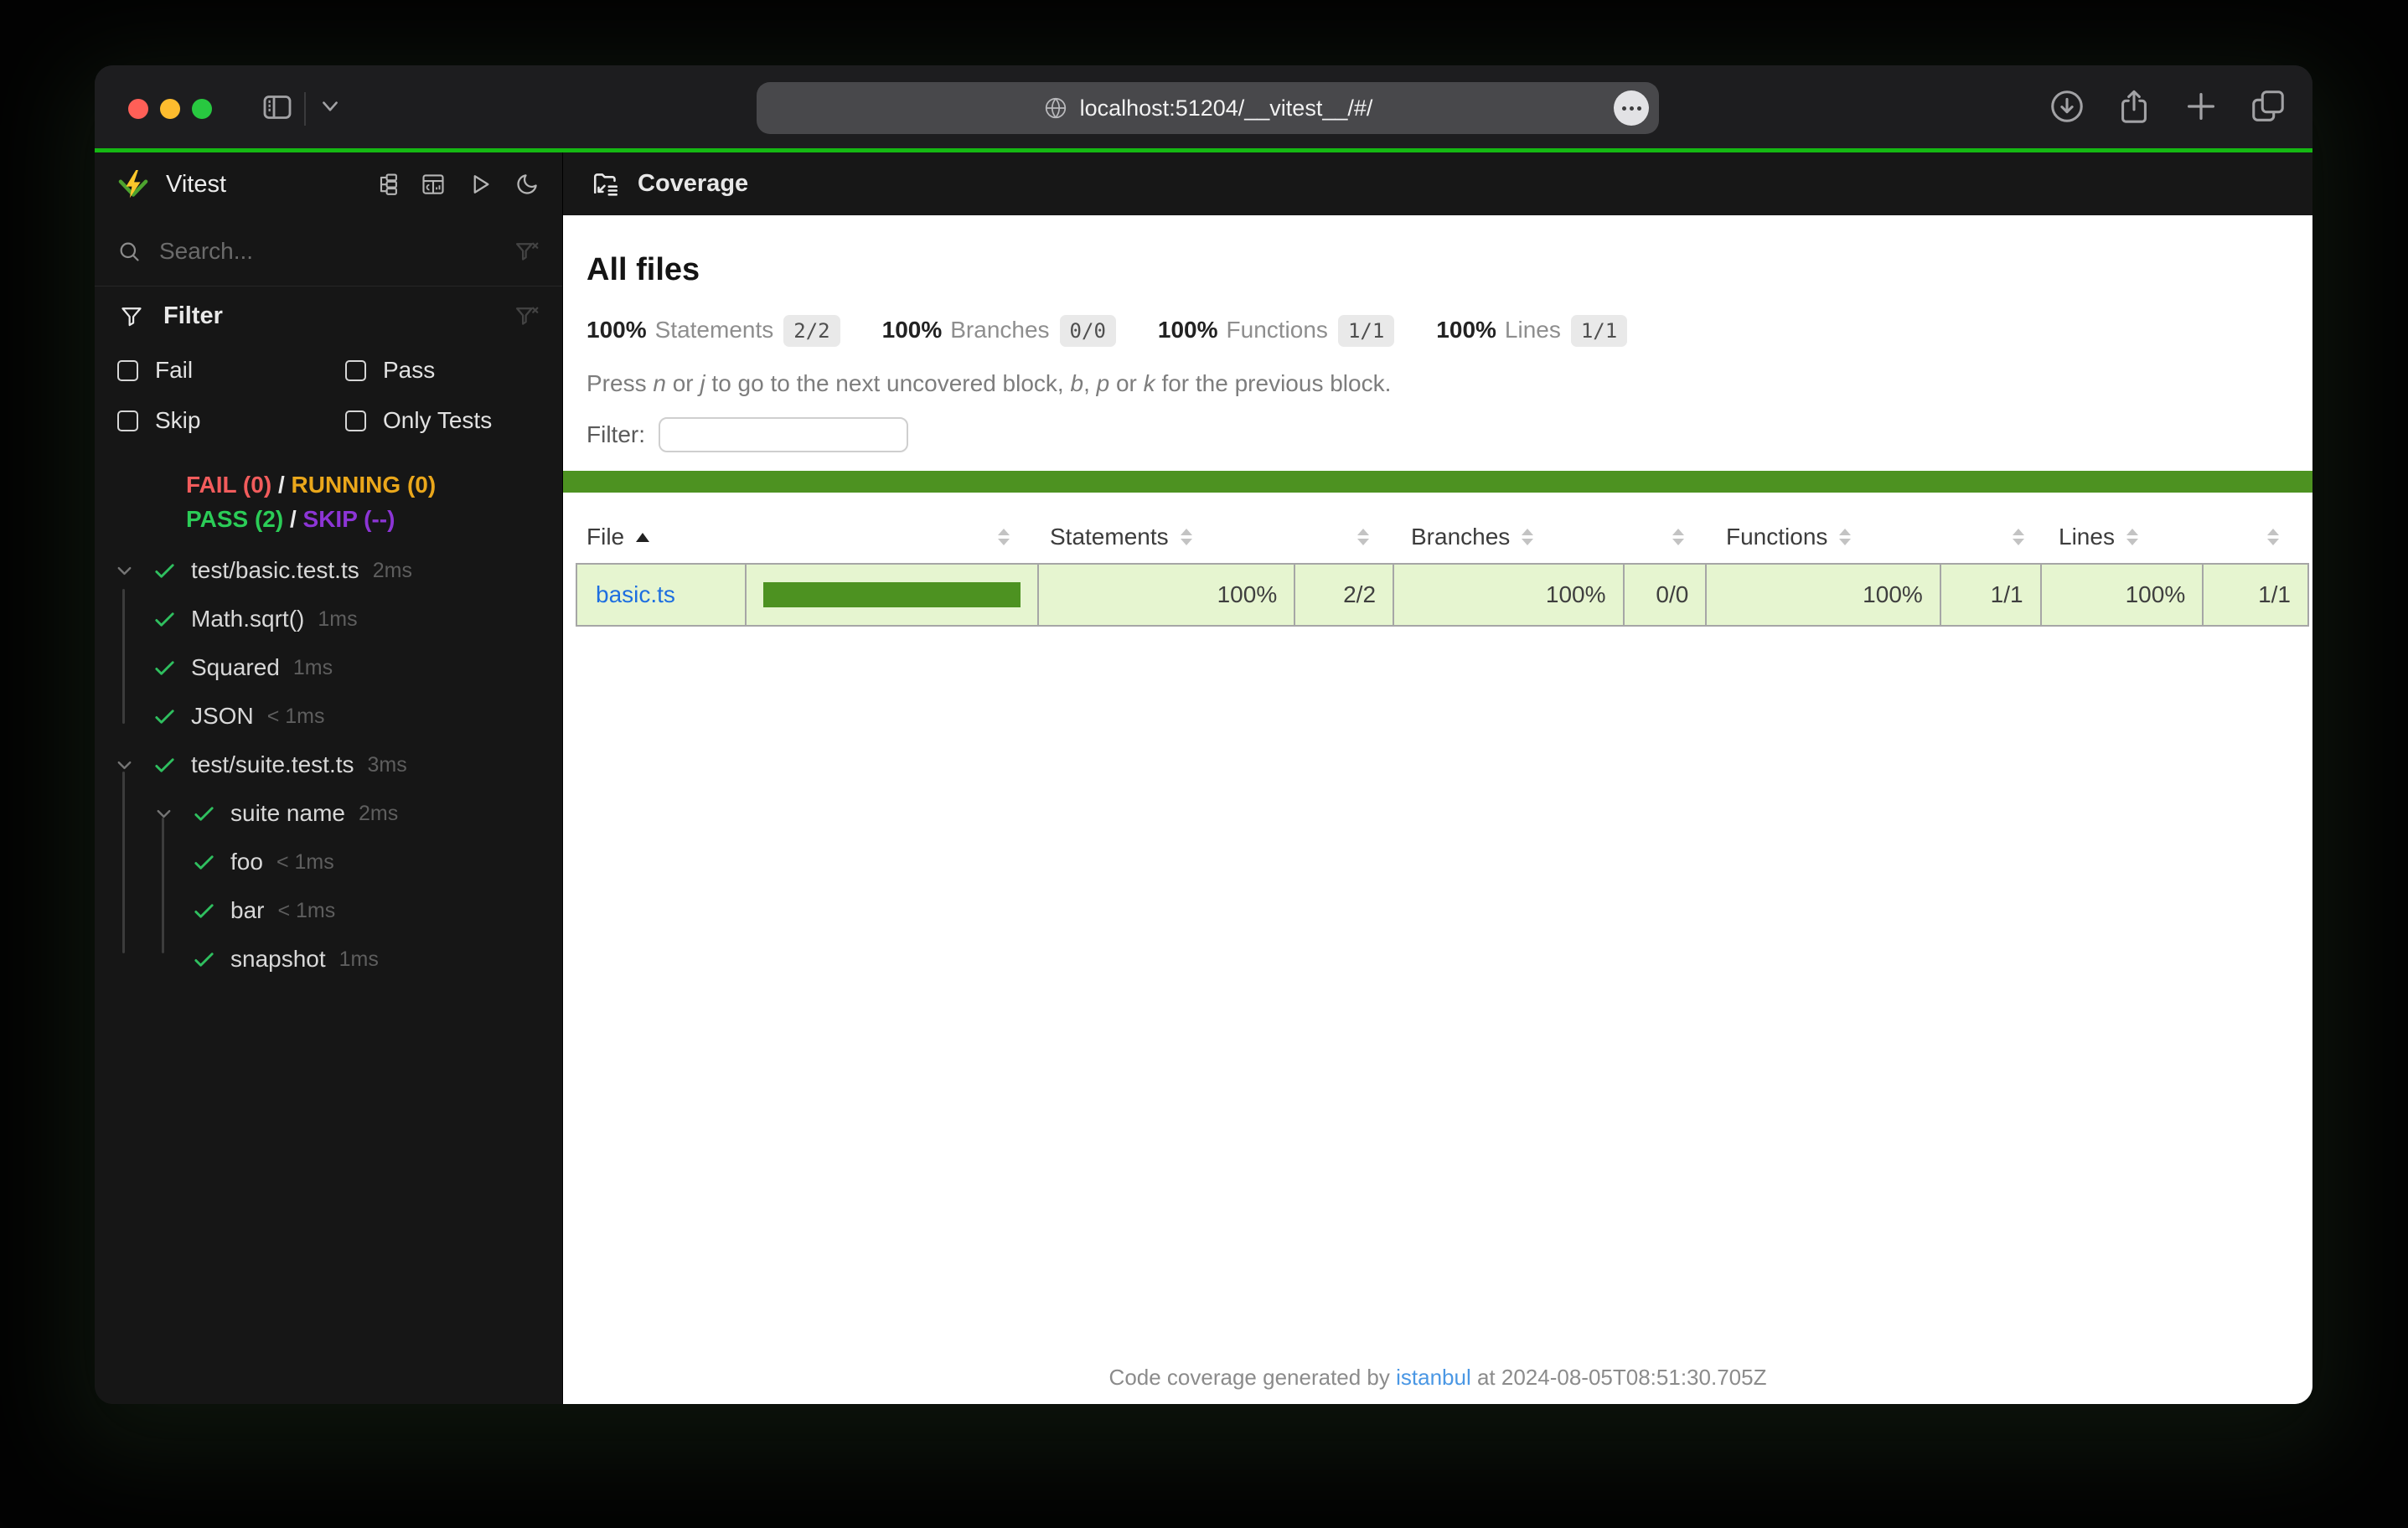  What do you see at coordinates (231, 370) in the screenshot?
I see `filter-checkbox-fail: Fail` at bounding box center [231, 370].